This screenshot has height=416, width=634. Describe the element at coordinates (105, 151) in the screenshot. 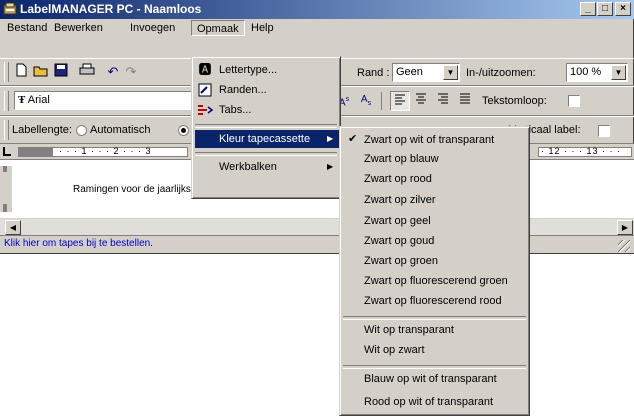

I see `ruler-marks-left: · · · 1 · · · 2 · · · 3` at that location.